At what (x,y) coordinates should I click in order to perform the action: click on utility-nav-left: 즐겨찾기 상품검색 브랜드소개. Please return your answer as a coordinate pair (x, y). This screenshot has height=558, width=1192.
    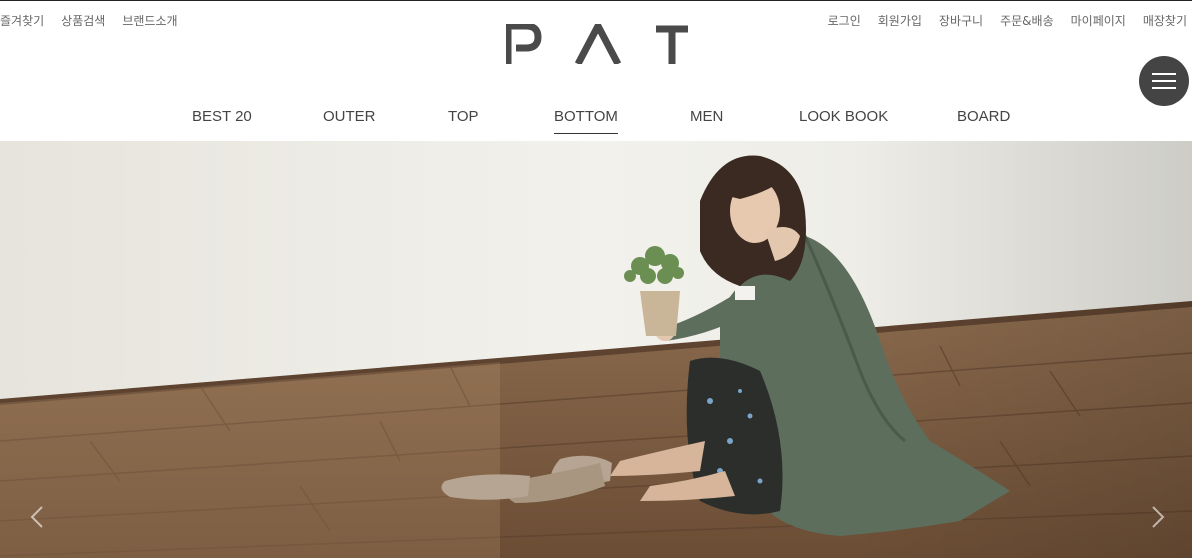
    Looking at the image, I should click on (89, 20).